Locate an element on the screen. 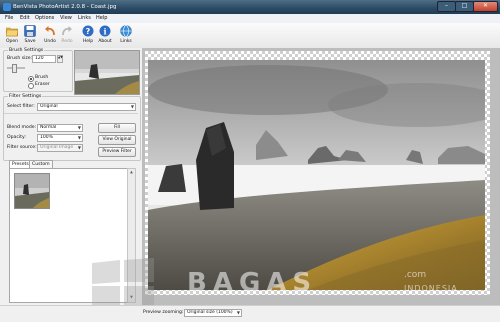  brush-settings-label: Brush Settings is located at coordinates (26, 50).